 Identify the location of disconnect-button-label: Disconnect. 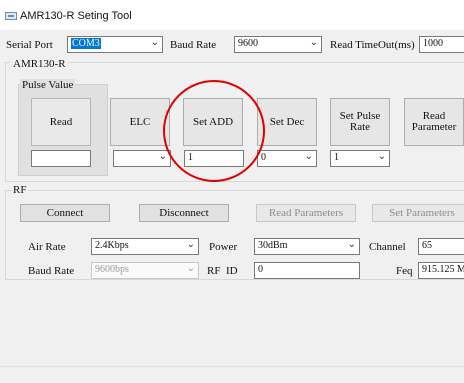
(184, 213).